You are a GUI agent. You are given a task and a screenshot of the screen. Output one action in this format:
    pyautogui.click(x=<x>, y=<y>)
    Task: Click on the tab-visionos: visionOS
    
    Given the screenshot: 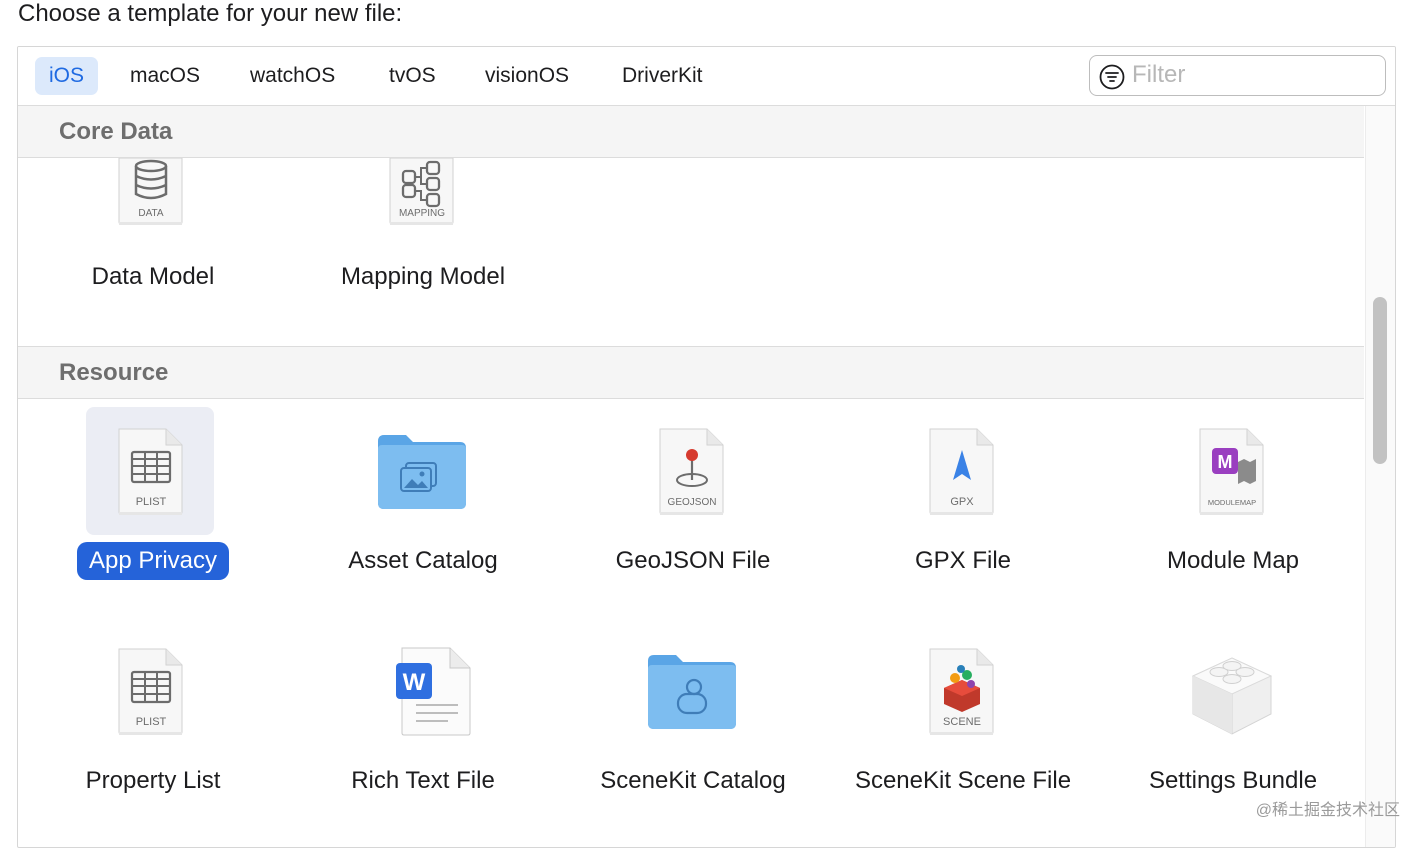 What is the action you would take?
    pyautogui.click(x=527, y=76)
    